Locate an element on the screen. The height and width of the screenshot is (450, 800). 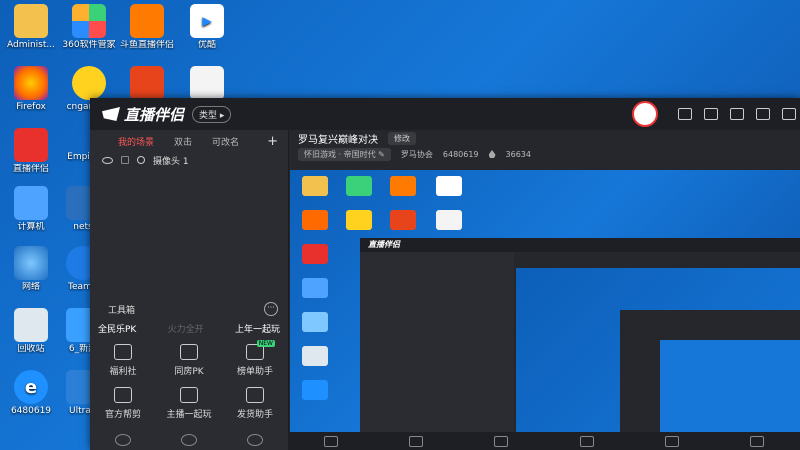
type-button: 类型 ▸ is located at coordinates (212, 114).